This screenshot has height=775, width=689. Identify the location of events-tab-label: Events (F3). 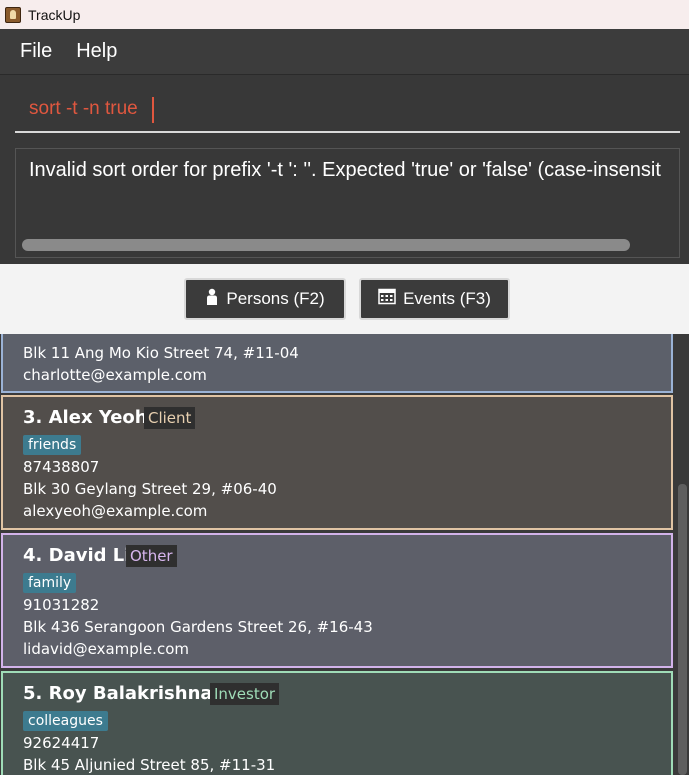
(447, 298).